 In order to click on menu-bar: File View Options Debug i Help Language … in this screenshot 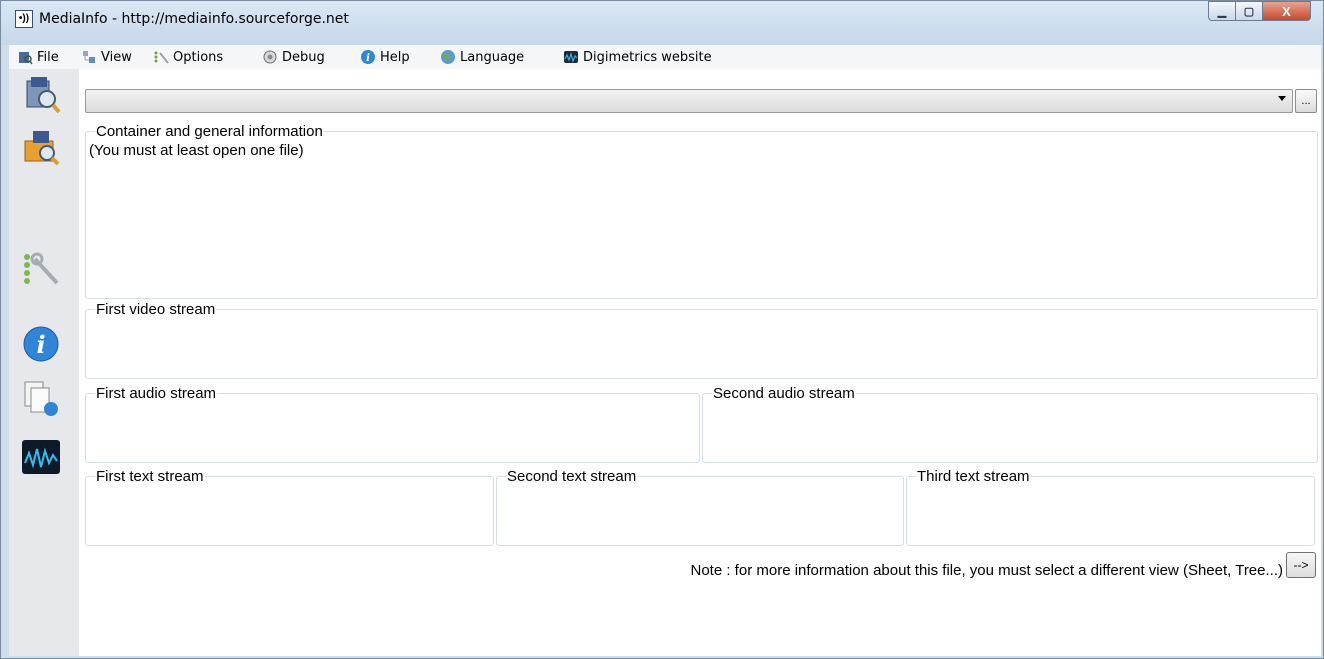, I will do `click(665, 57)`.